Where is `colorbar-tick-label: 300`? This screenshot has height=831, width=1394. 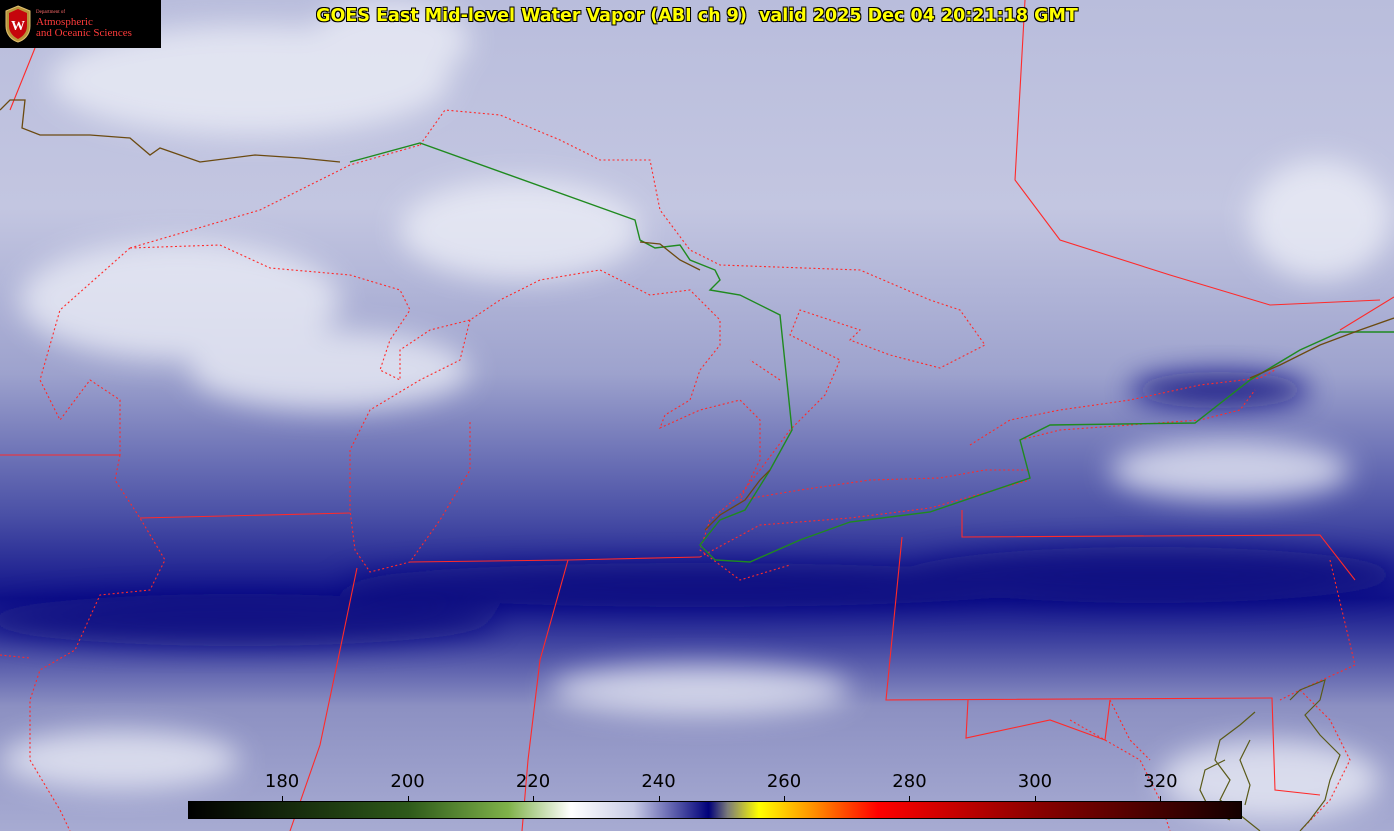
colorbar-tick-label: 300 is located at coordinates (1035, 781).